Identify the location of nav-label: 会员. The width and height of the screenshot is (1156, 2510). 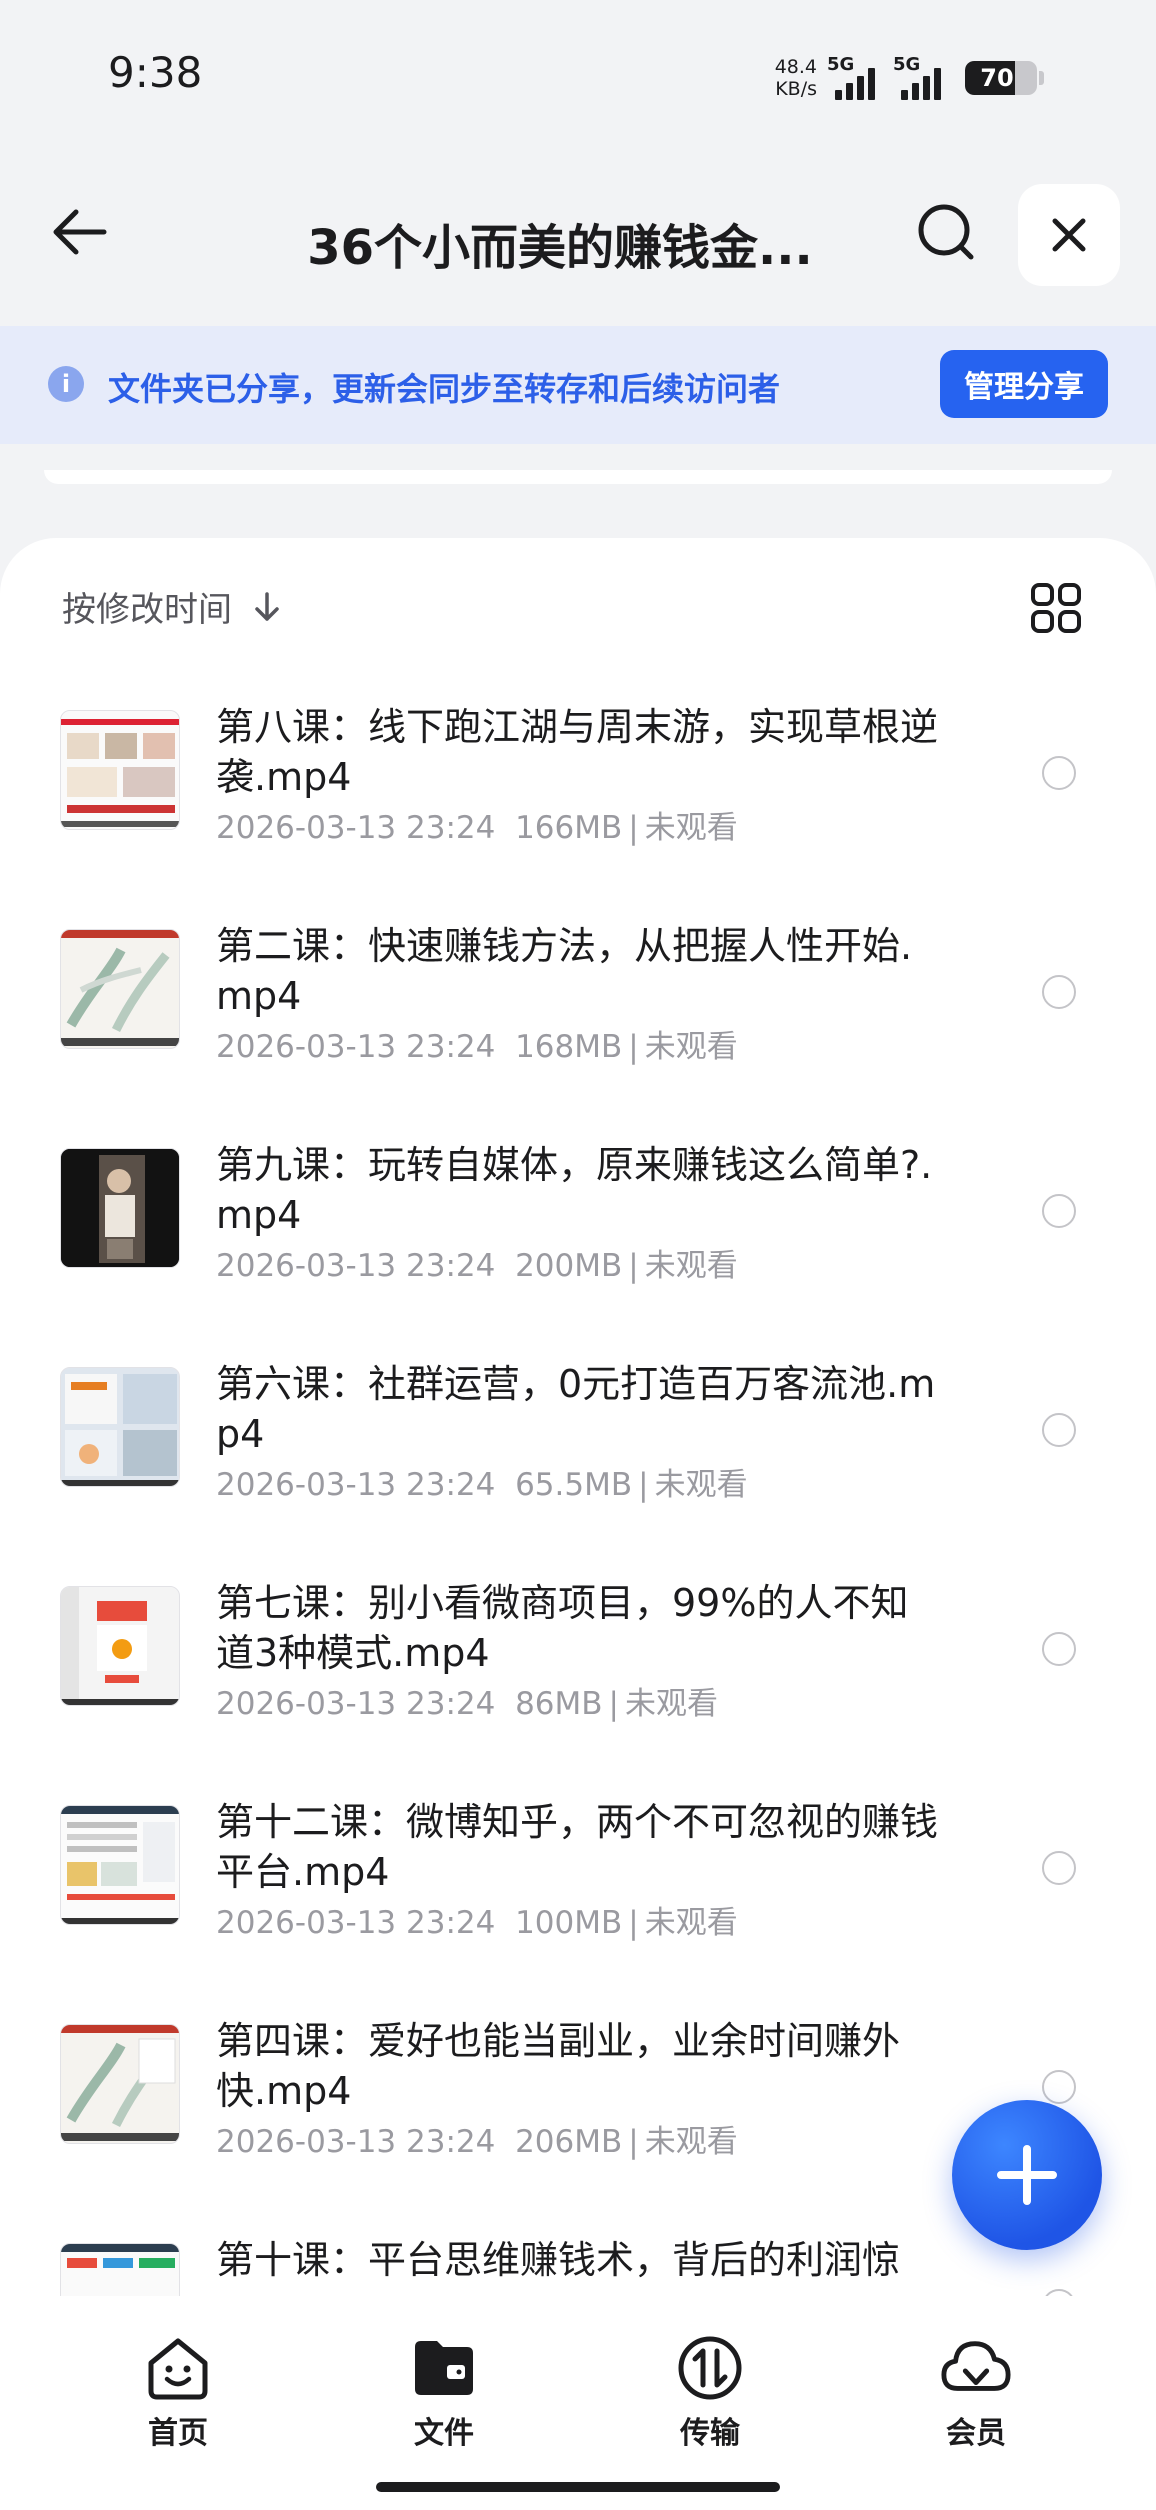
(976, 2433).